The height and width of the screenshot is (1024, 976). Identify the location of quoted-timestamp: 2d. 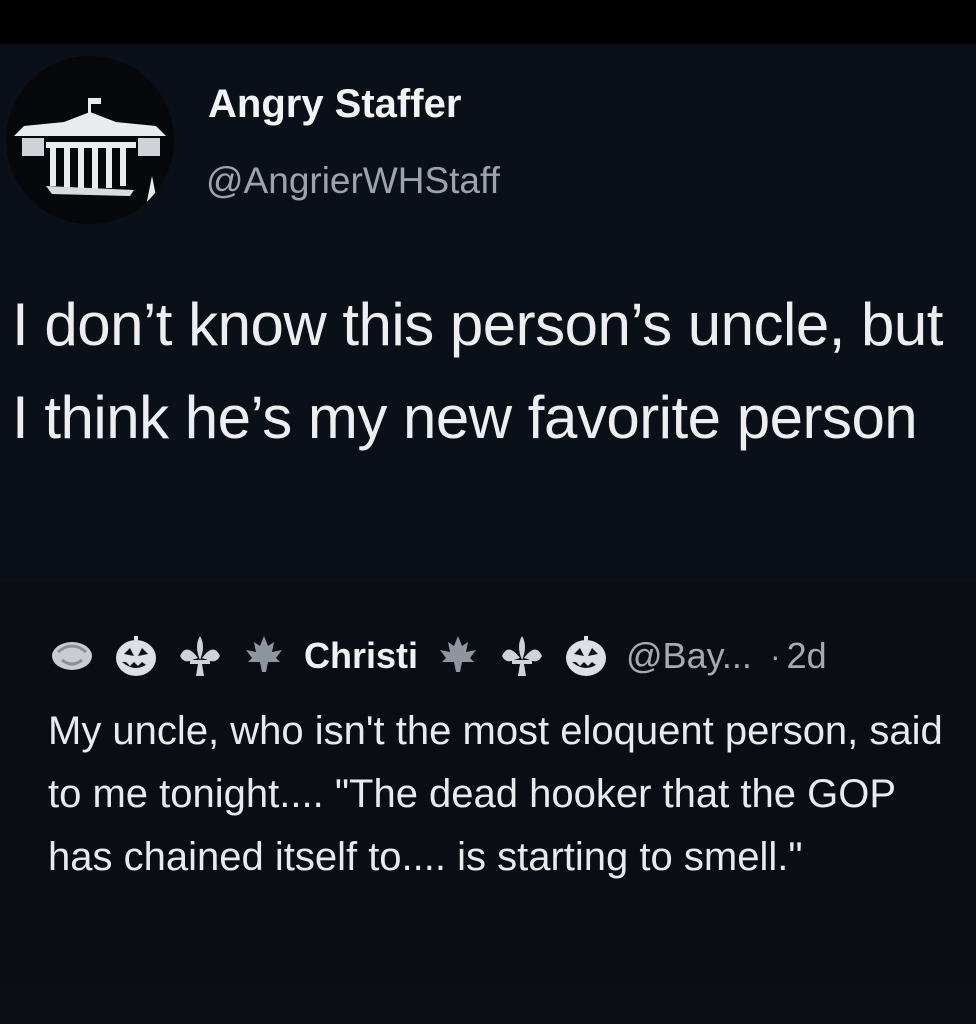
(807, 656).